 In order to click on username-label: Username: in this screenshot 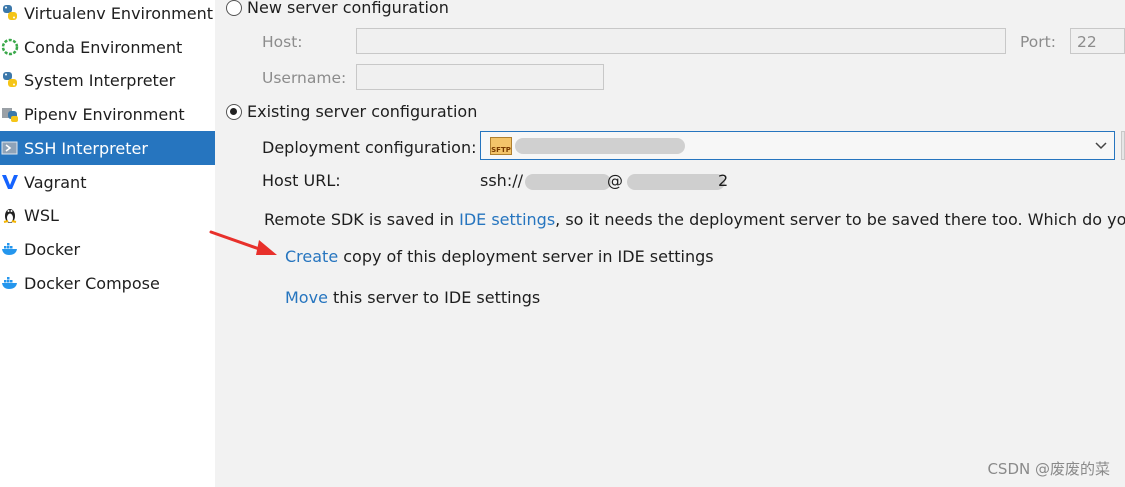, I will do `click(304, 78)`.